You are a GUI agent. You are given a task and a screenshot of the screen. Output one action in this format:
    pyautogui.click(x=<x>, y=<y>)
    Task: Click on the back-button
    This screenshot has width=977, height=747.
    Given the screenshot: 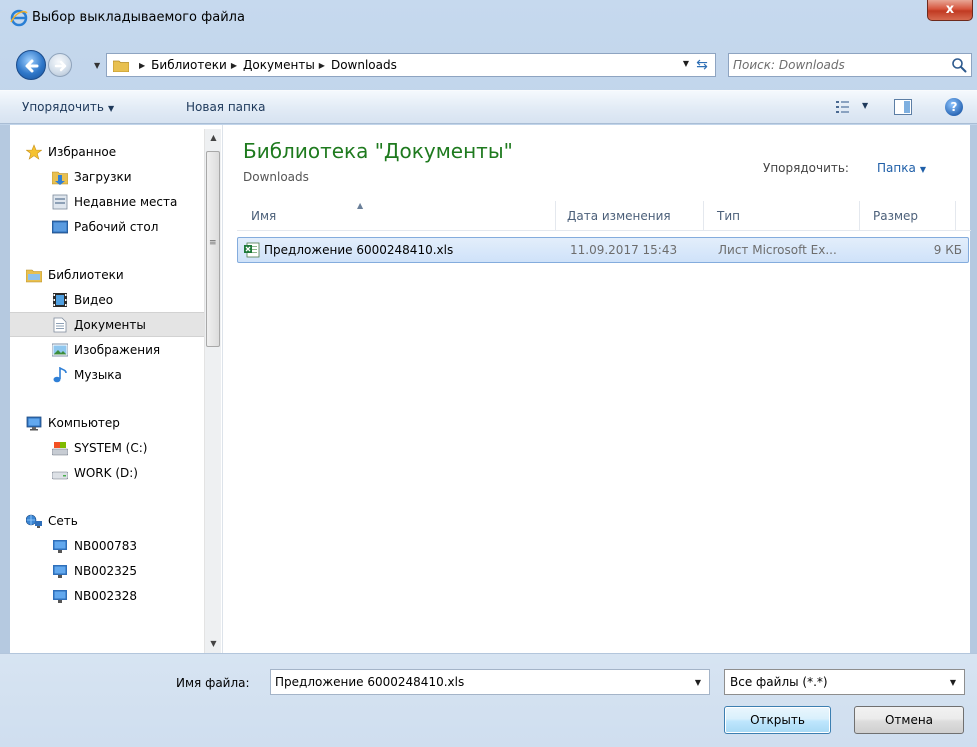 What is the action you would take?
    pyautogui.click(x=31, y=65)
    